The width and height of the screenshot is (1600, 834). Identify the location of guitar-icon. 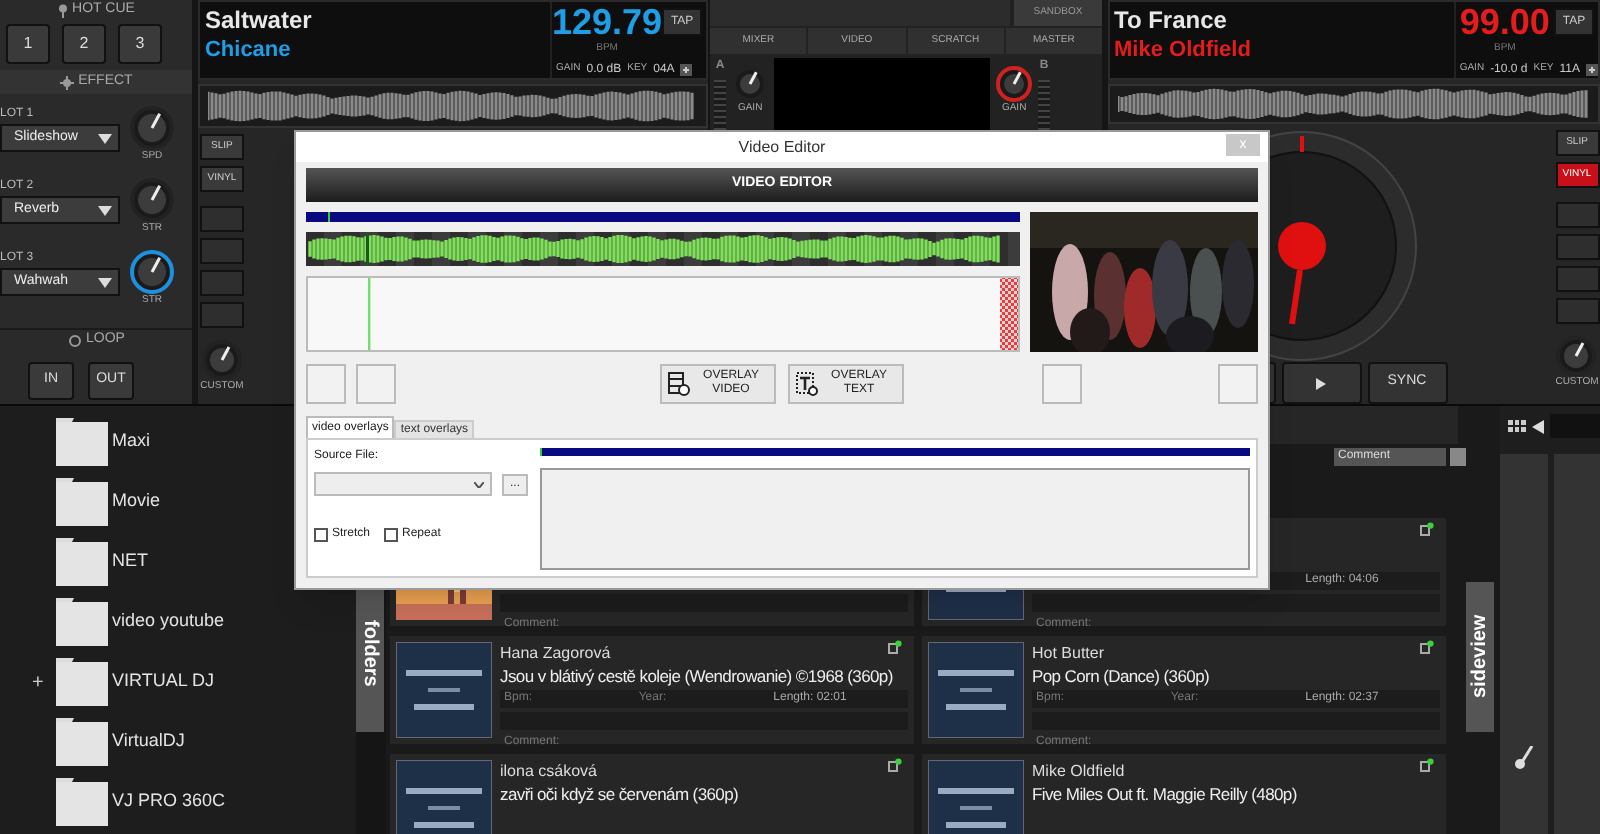
(1524, 758).